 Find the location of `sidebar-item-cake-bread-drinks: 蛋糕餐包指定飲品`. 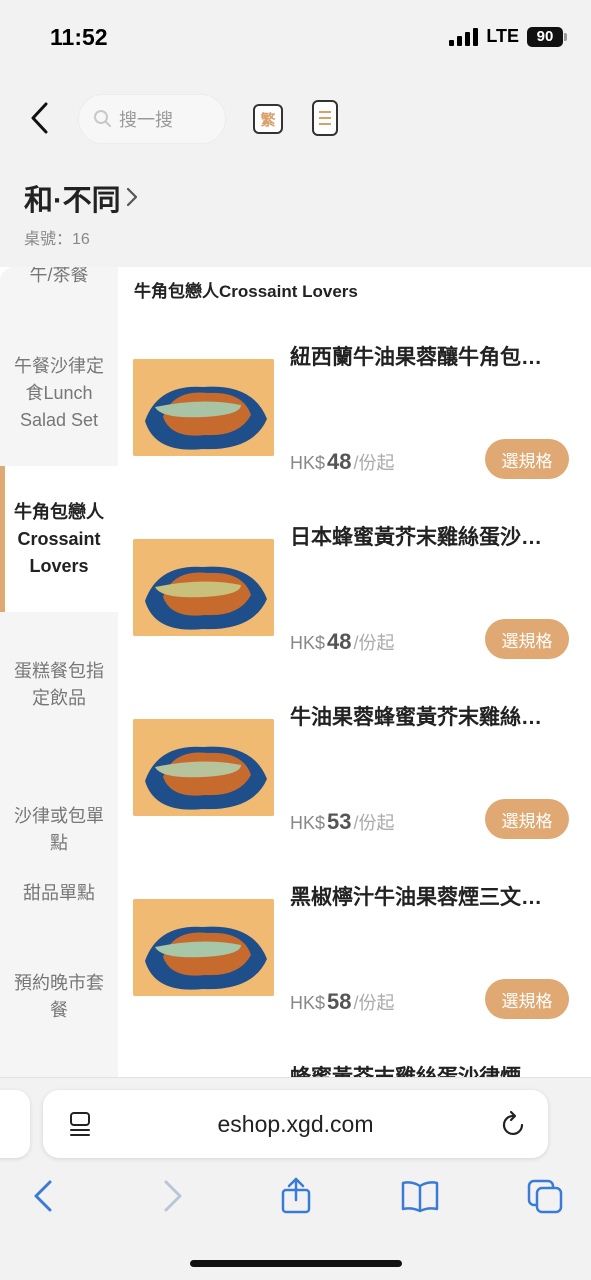

sidebar-item-cake-bread-drinks: 蛋糕餐包指定飲品 is located at coordinates (59, 684).